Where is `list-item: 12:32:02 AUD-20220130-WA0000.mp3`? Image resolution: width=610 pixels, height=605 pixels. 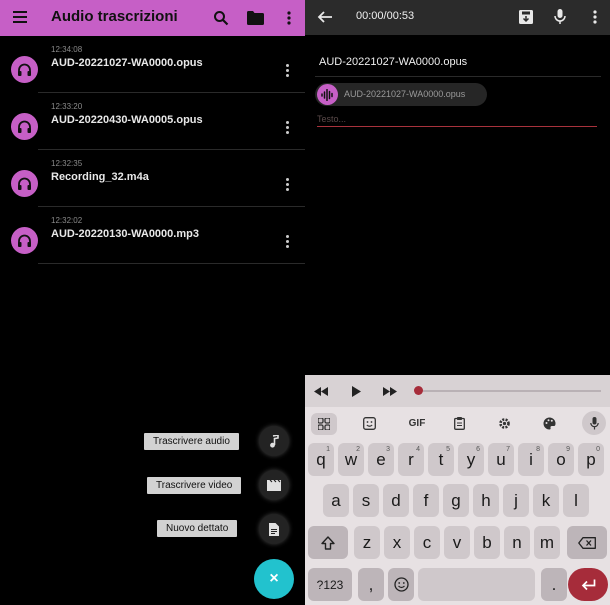
list-item: 12:32:02 AUD-20220130-WA0000.mp3 is located at coordinates (152, 235).